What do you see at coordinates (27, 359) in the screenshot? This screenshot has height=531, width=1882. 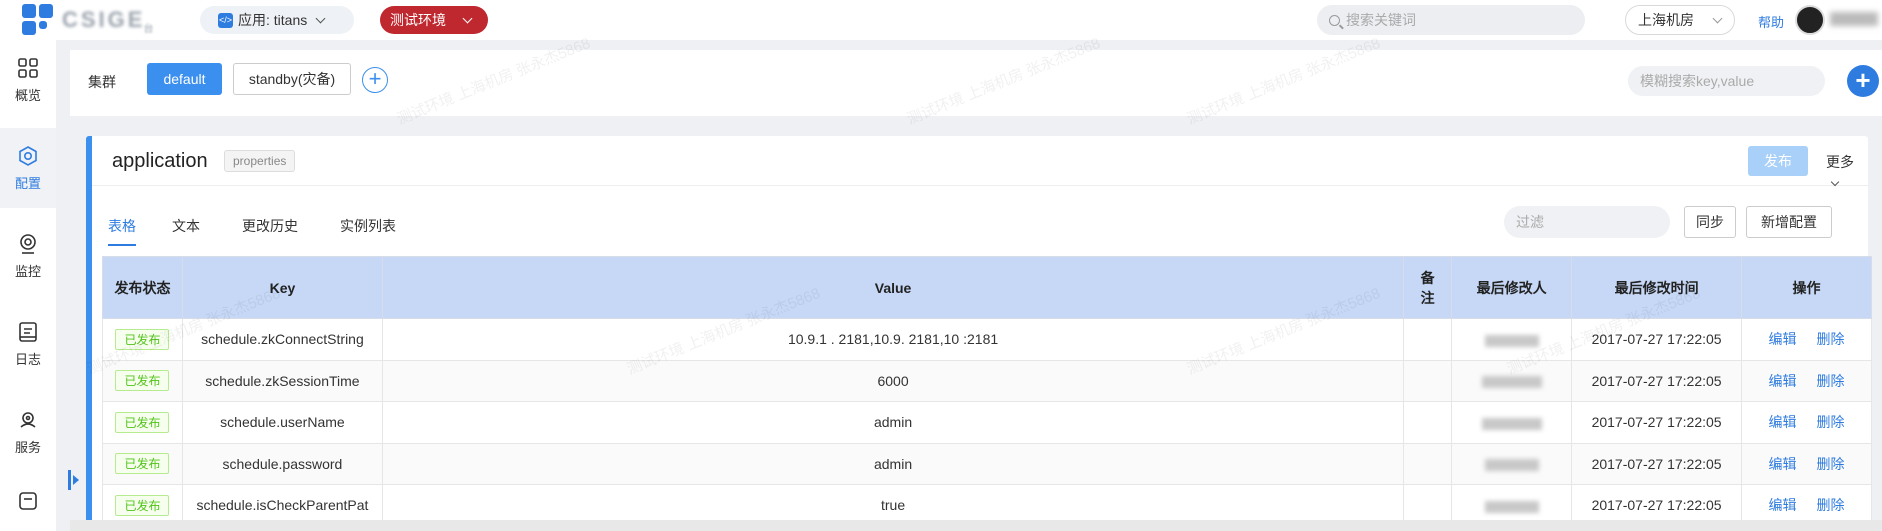 I see `sidebar-item-label: 日志` at bounding box center [27, 359].